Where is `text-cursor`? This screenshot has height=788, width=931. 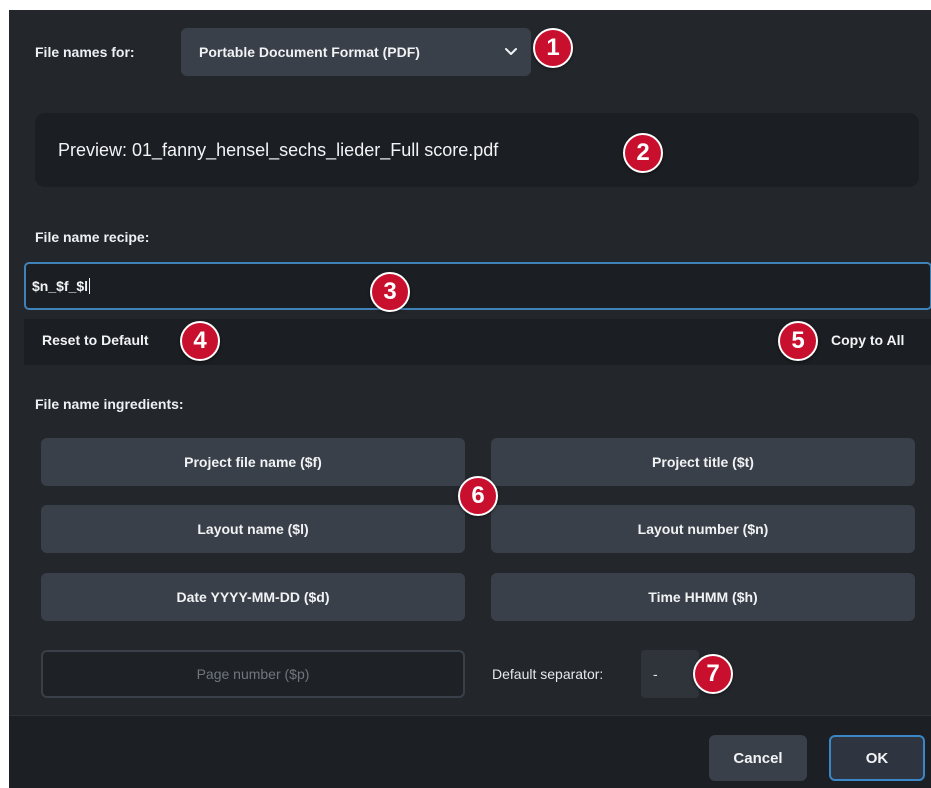
text-cursor is located at coordinates (90, 286).